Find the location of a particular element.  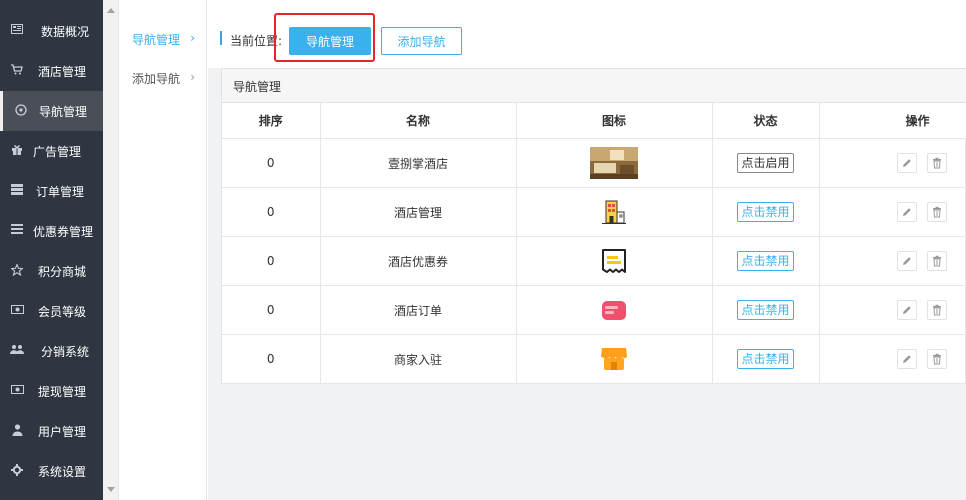

money-icon is located at coordinates (17, 311).